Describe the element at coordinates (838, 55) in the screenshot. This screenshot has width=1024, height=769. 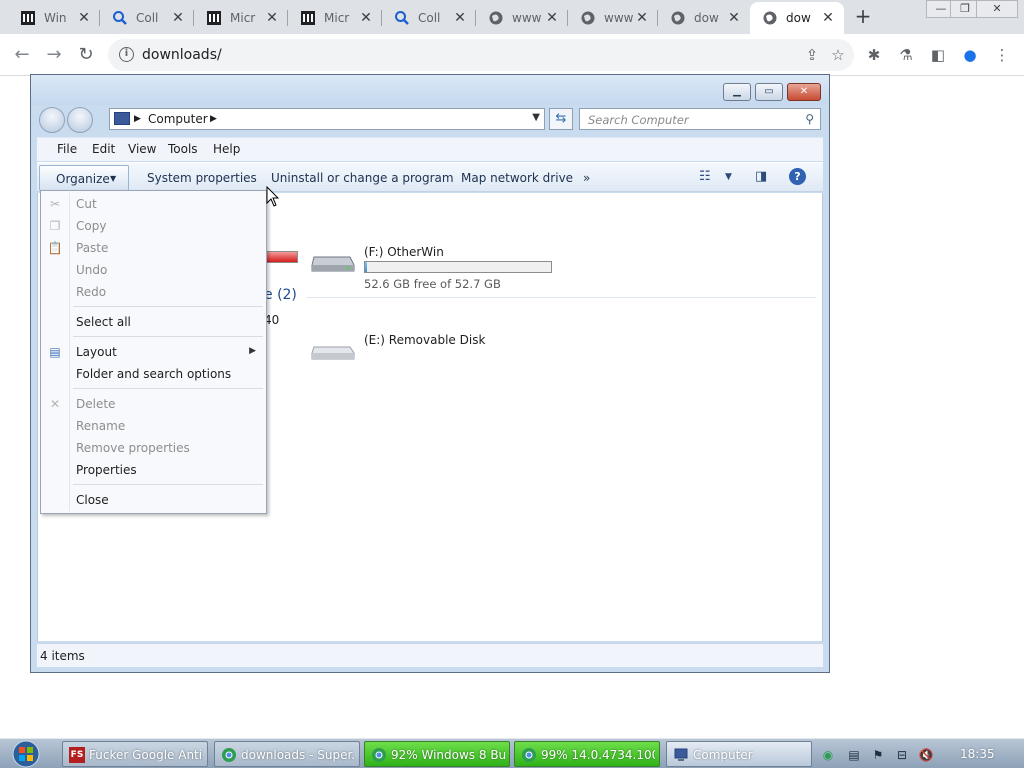
I see `star-icon: ☆` at that location.